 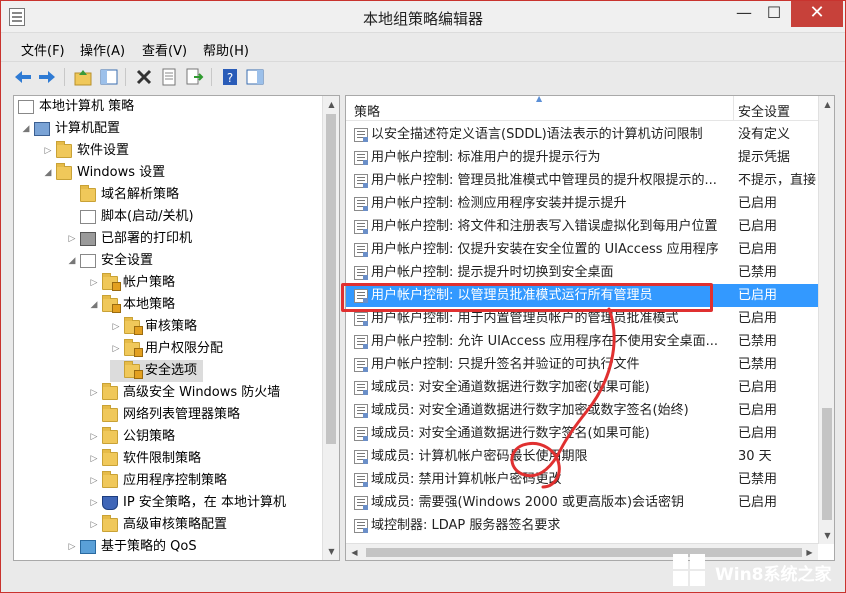 I want to click on tree-label: 应用程序控制策略, so click(x=175, y=480).